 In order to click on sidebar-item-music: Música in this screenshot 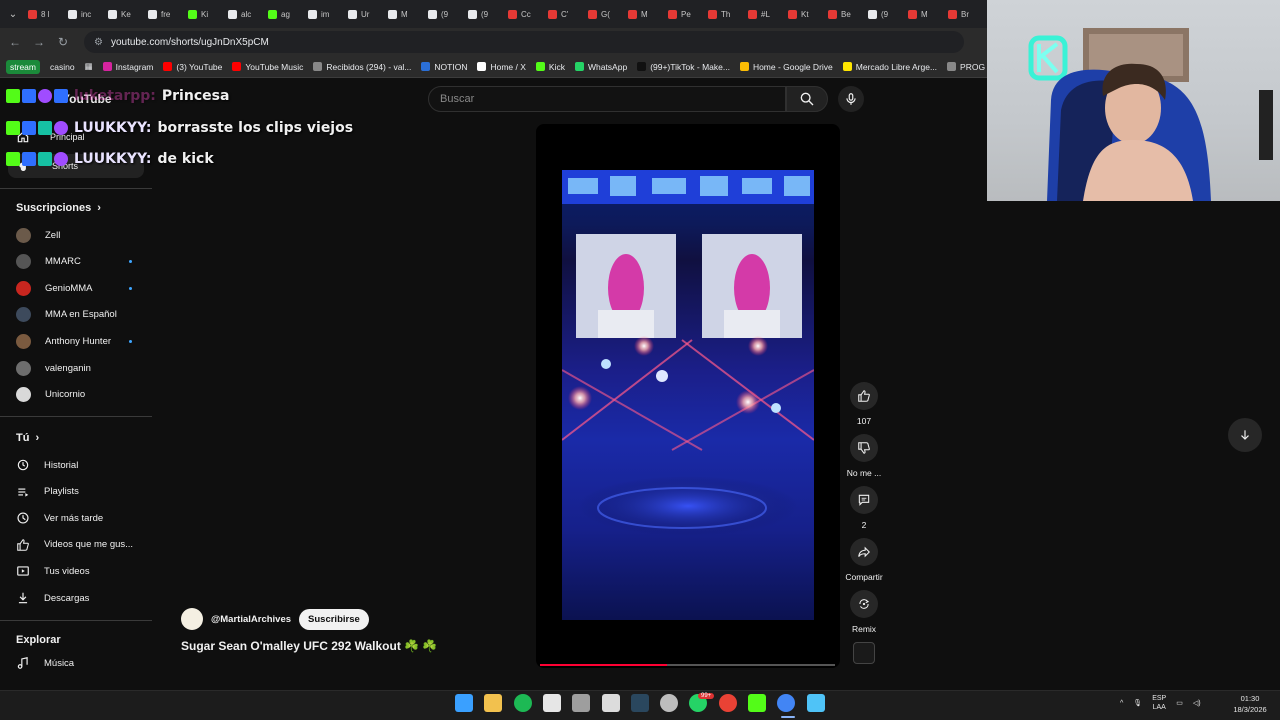, I will do `click(81, 663)`.